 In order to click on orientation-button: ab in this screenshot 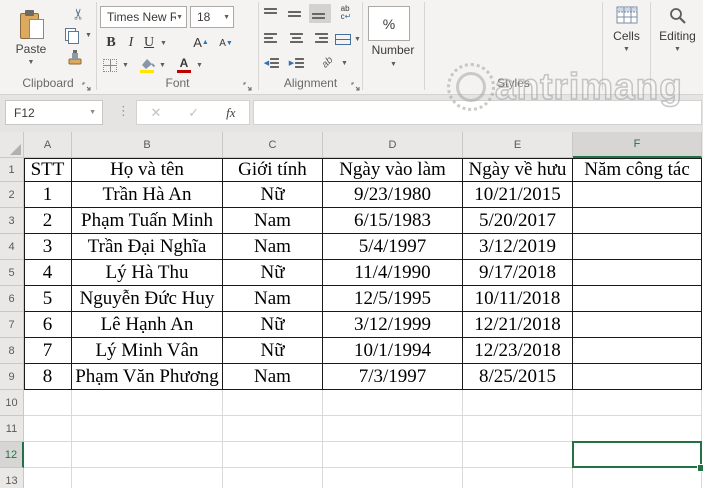, I will do `click(328, 62)`.